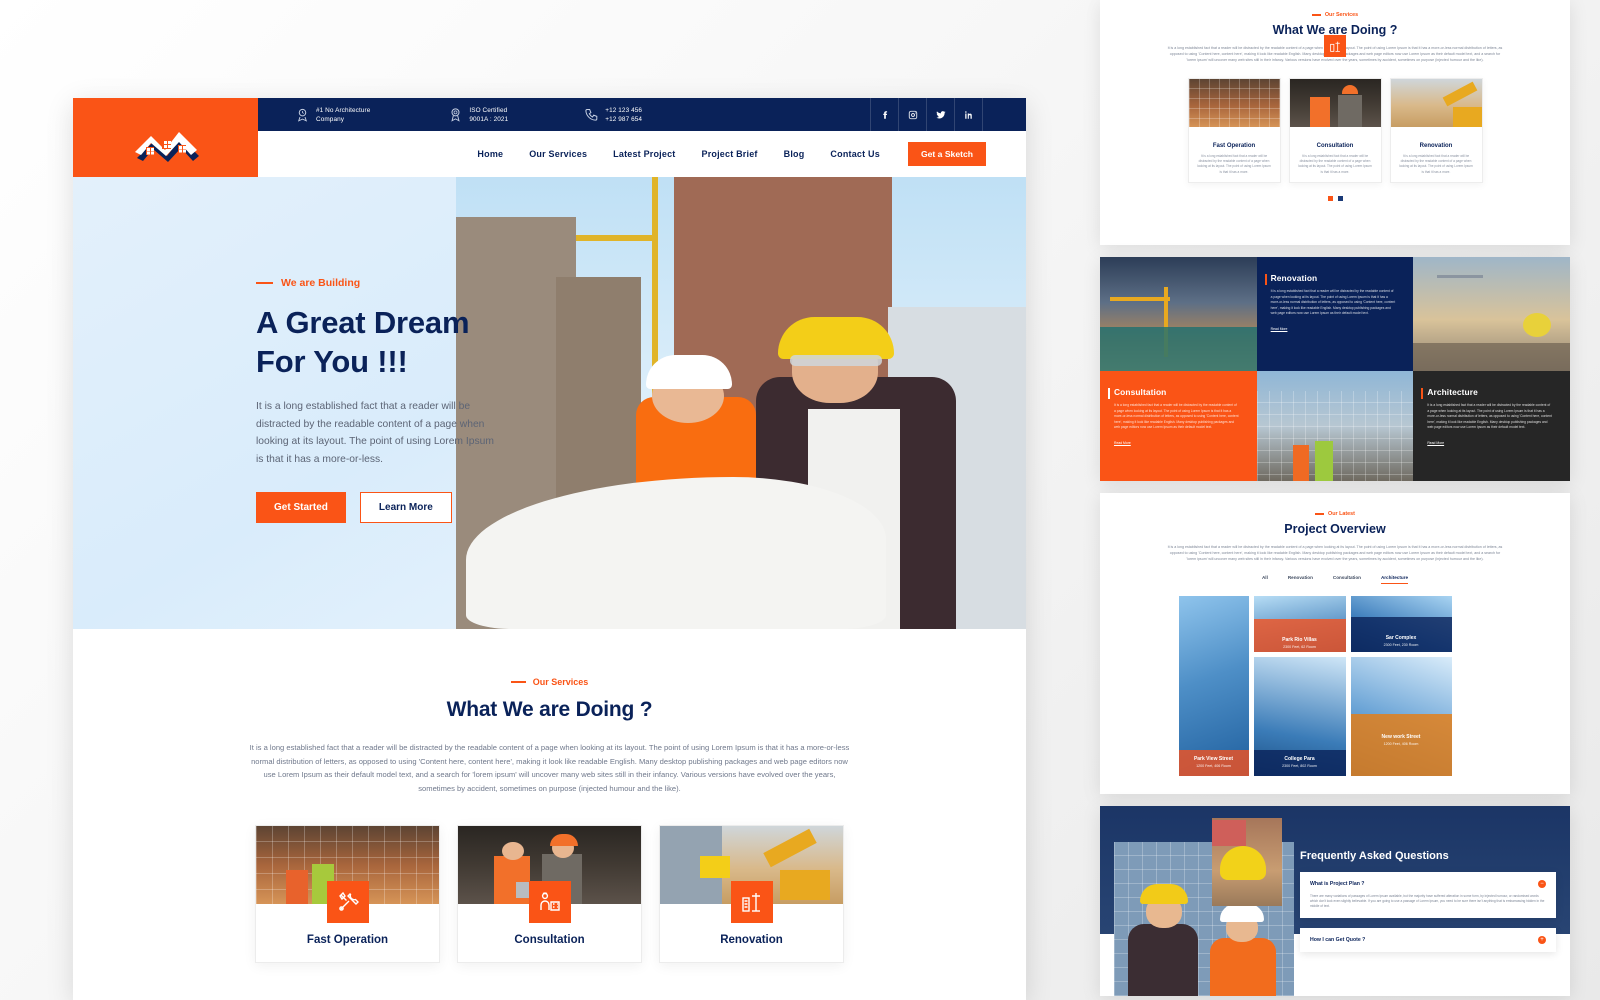 This screenshot has height=1000, width=1600. Describe the element at coordinates (560, 682) in the screenshot. I see `services-eyebrow-label: Our Services` at that location.